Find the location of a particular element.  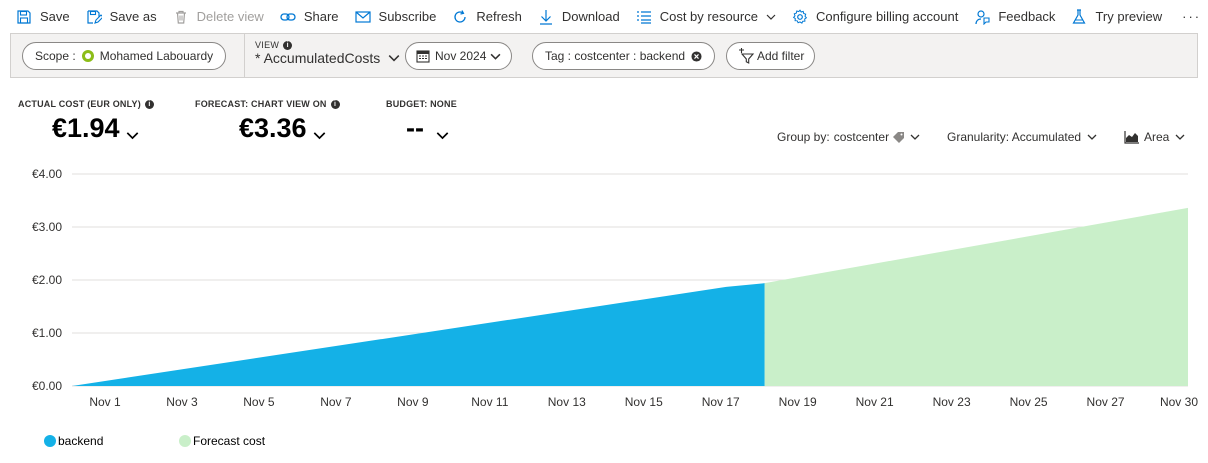

area-forecast-cost is located at coordinates (976, 296).